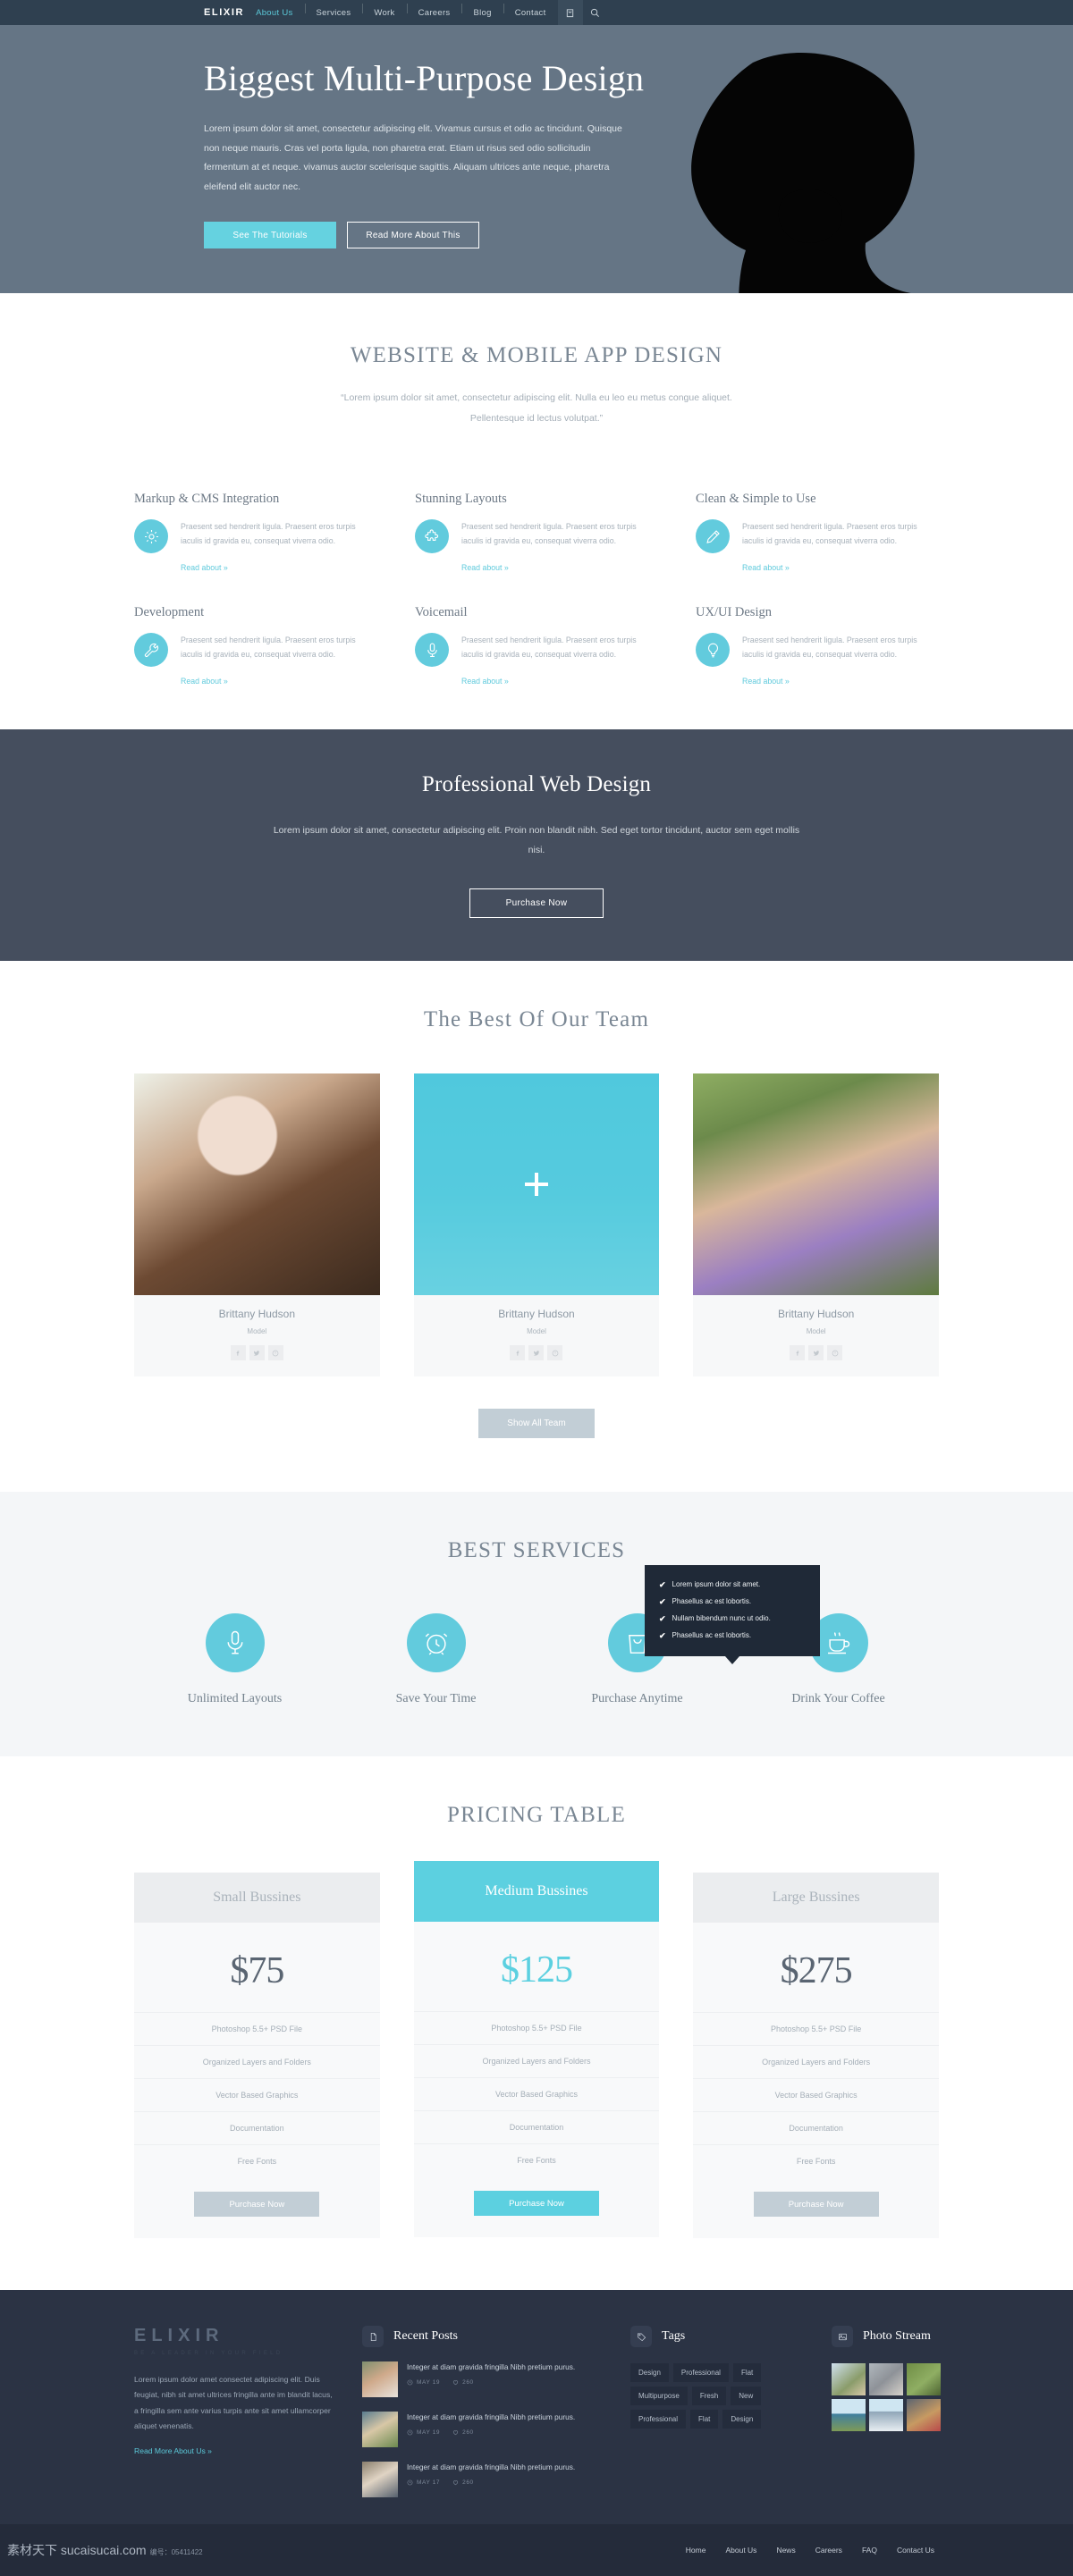 This screenshot has width=1073, height=2576. Describe the element at coordinates (928, 2397) in the screenshot. I see `photo-stream-grid` at that location.